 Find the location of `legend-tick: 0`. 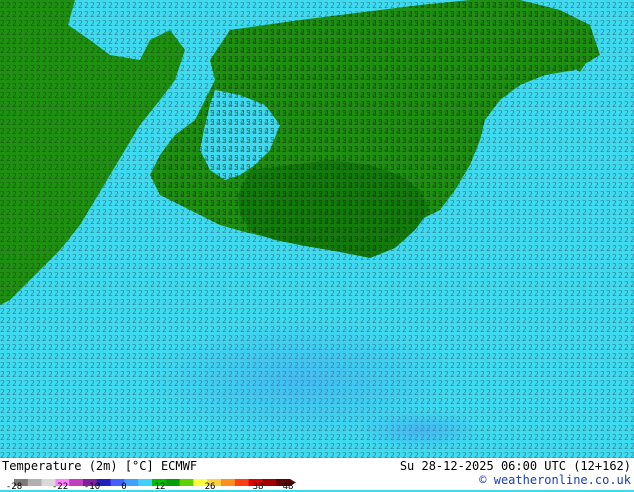

legend-tick: 0 is located at coordinates (124, 487).